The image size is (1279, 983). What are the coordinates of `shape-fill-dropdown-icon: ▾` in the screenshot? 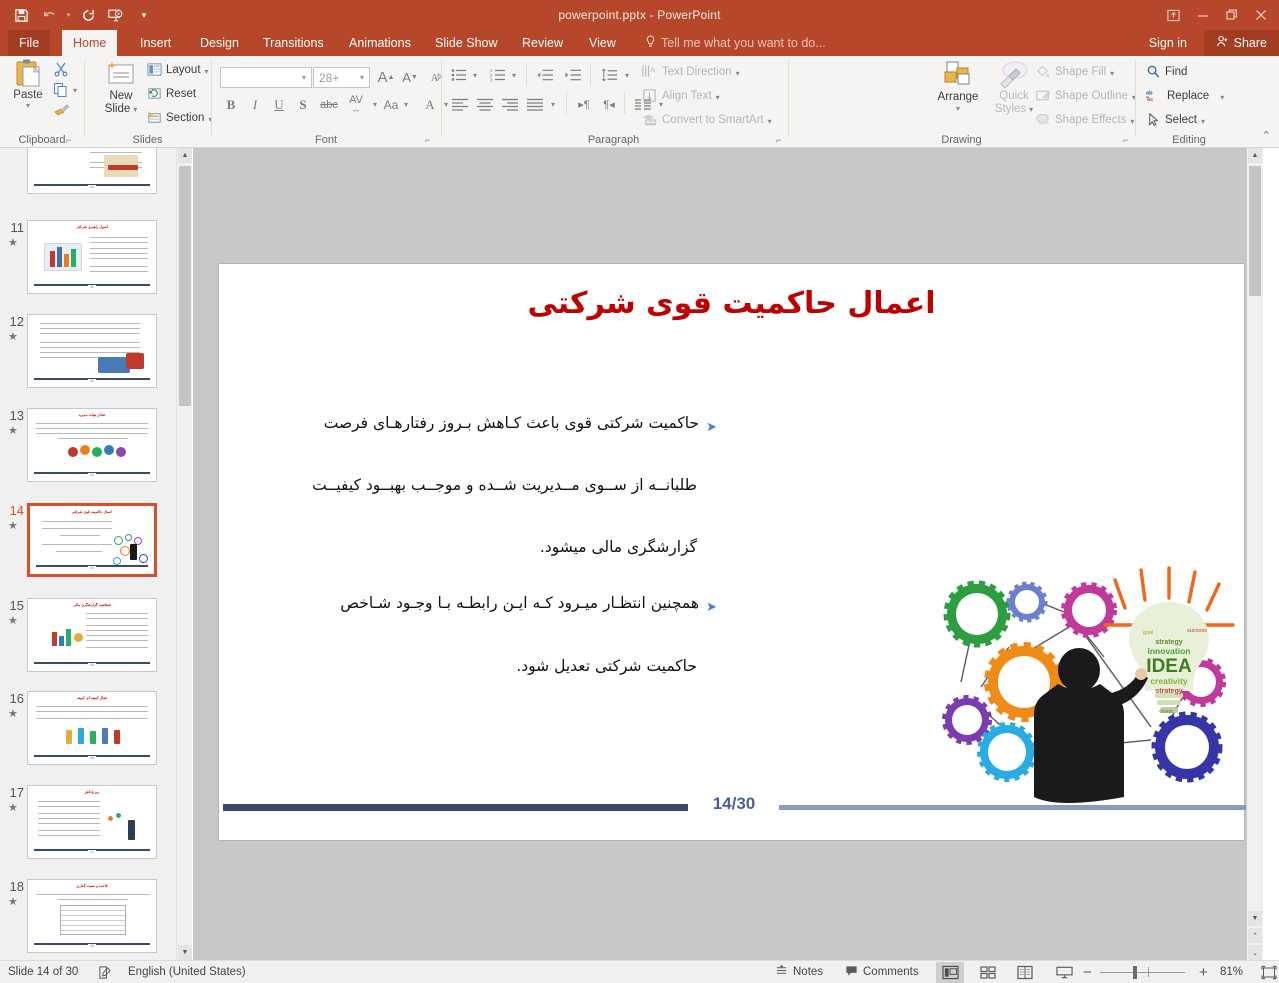 It's located at (1112, 73).